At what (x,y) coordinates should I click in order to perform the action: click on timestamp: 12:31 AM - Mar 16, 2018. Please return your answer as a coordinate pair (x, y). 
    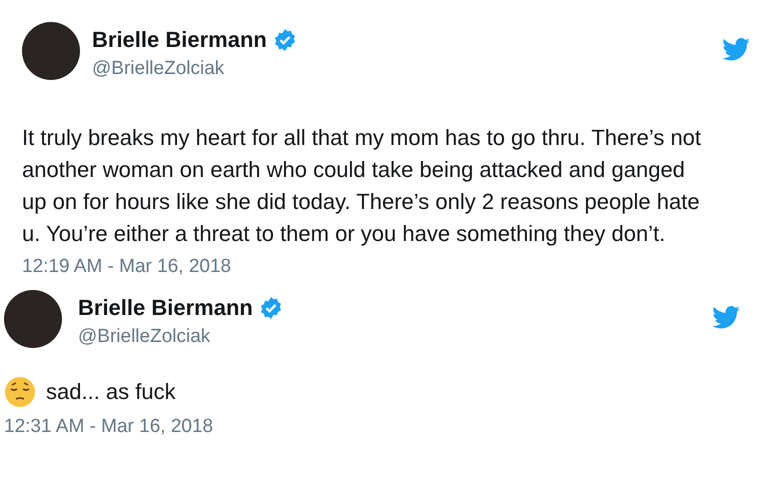
    Looking at the image, I should click on (109, 427).